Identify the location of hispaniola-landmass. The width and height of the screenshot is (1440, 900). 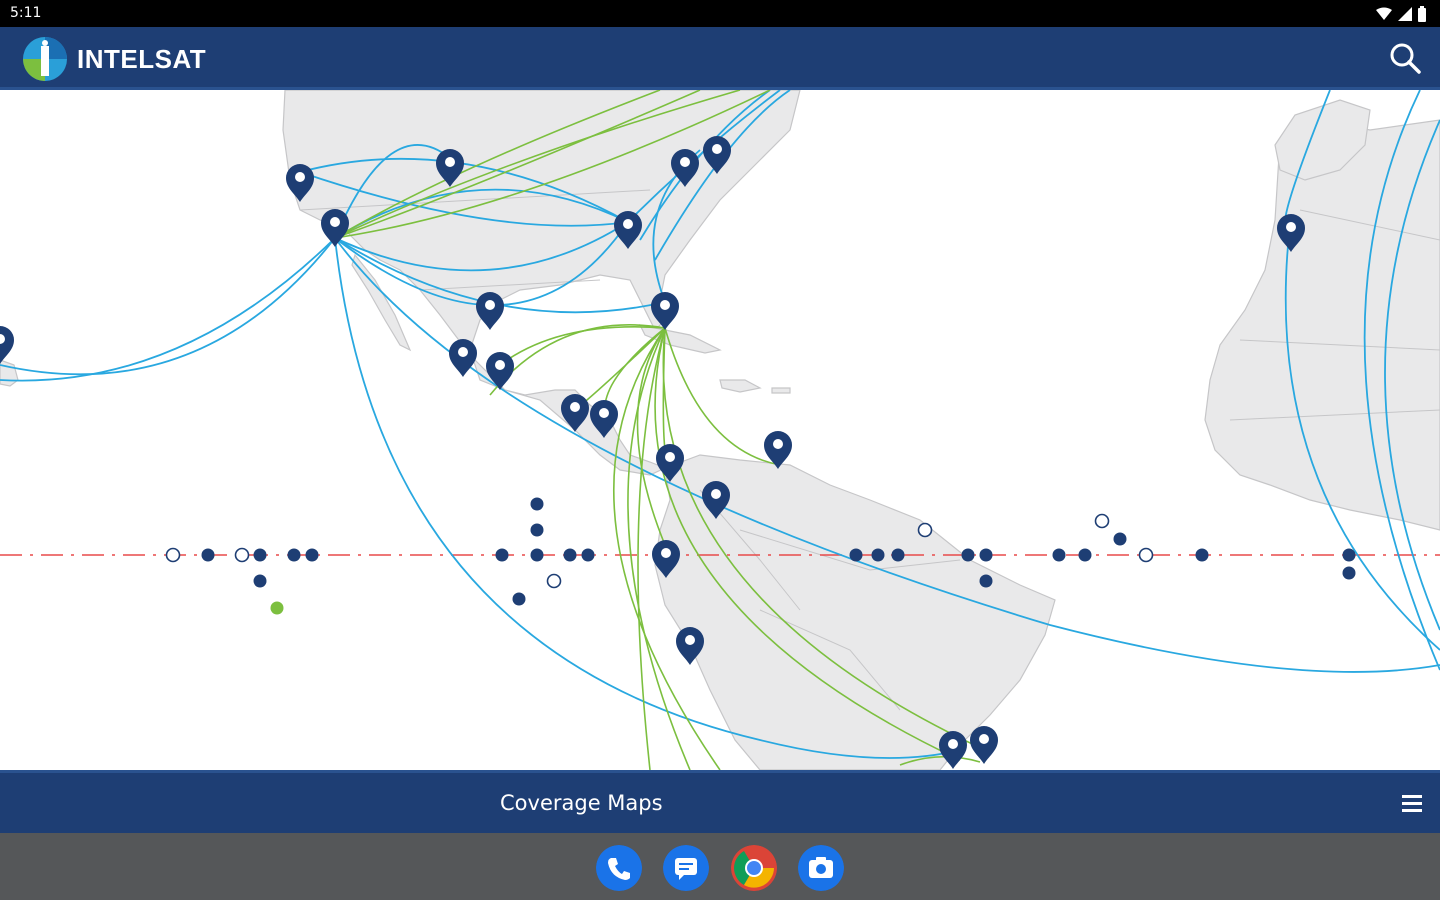
(740, 386).